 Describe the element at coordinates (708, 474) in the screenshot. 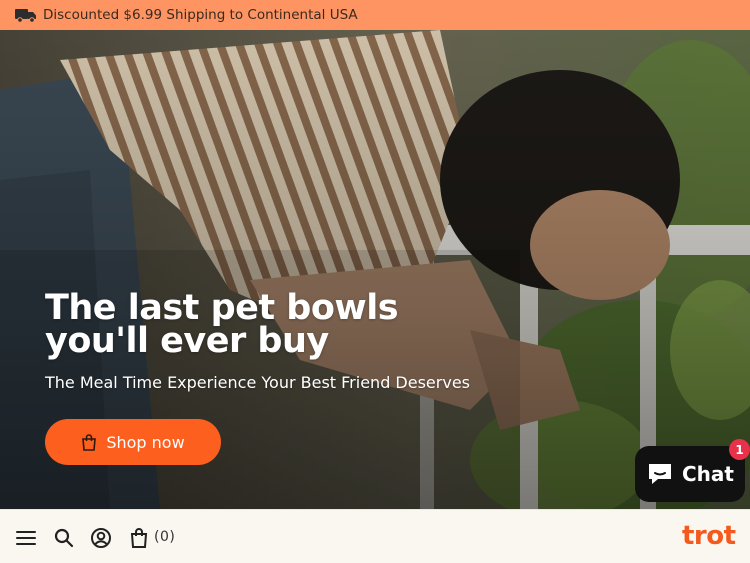

I see `chat-label: Chat` at that location.